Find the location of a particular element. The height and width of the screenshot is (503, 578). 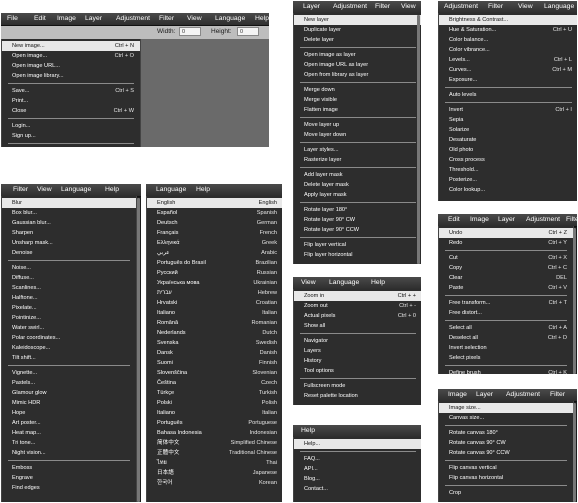

menu-item-flatten-image: Flatten image is located at coordinates (357, 110).